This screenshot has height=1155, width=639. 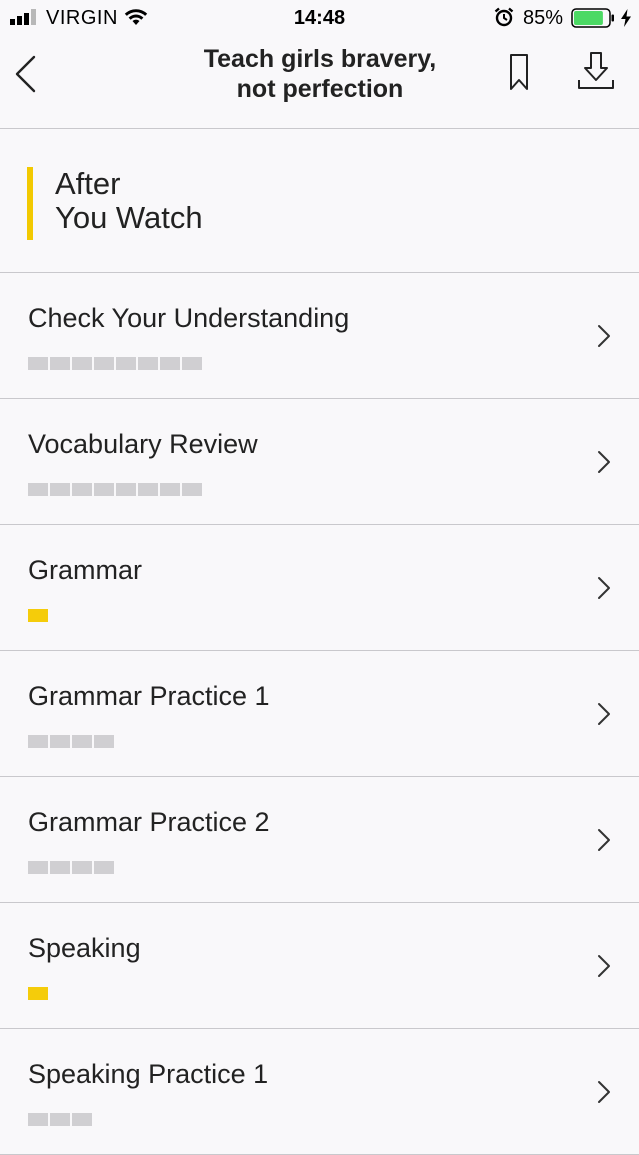 I want to click on list-item: Check Your Understanding, so click(x=319, y=336).